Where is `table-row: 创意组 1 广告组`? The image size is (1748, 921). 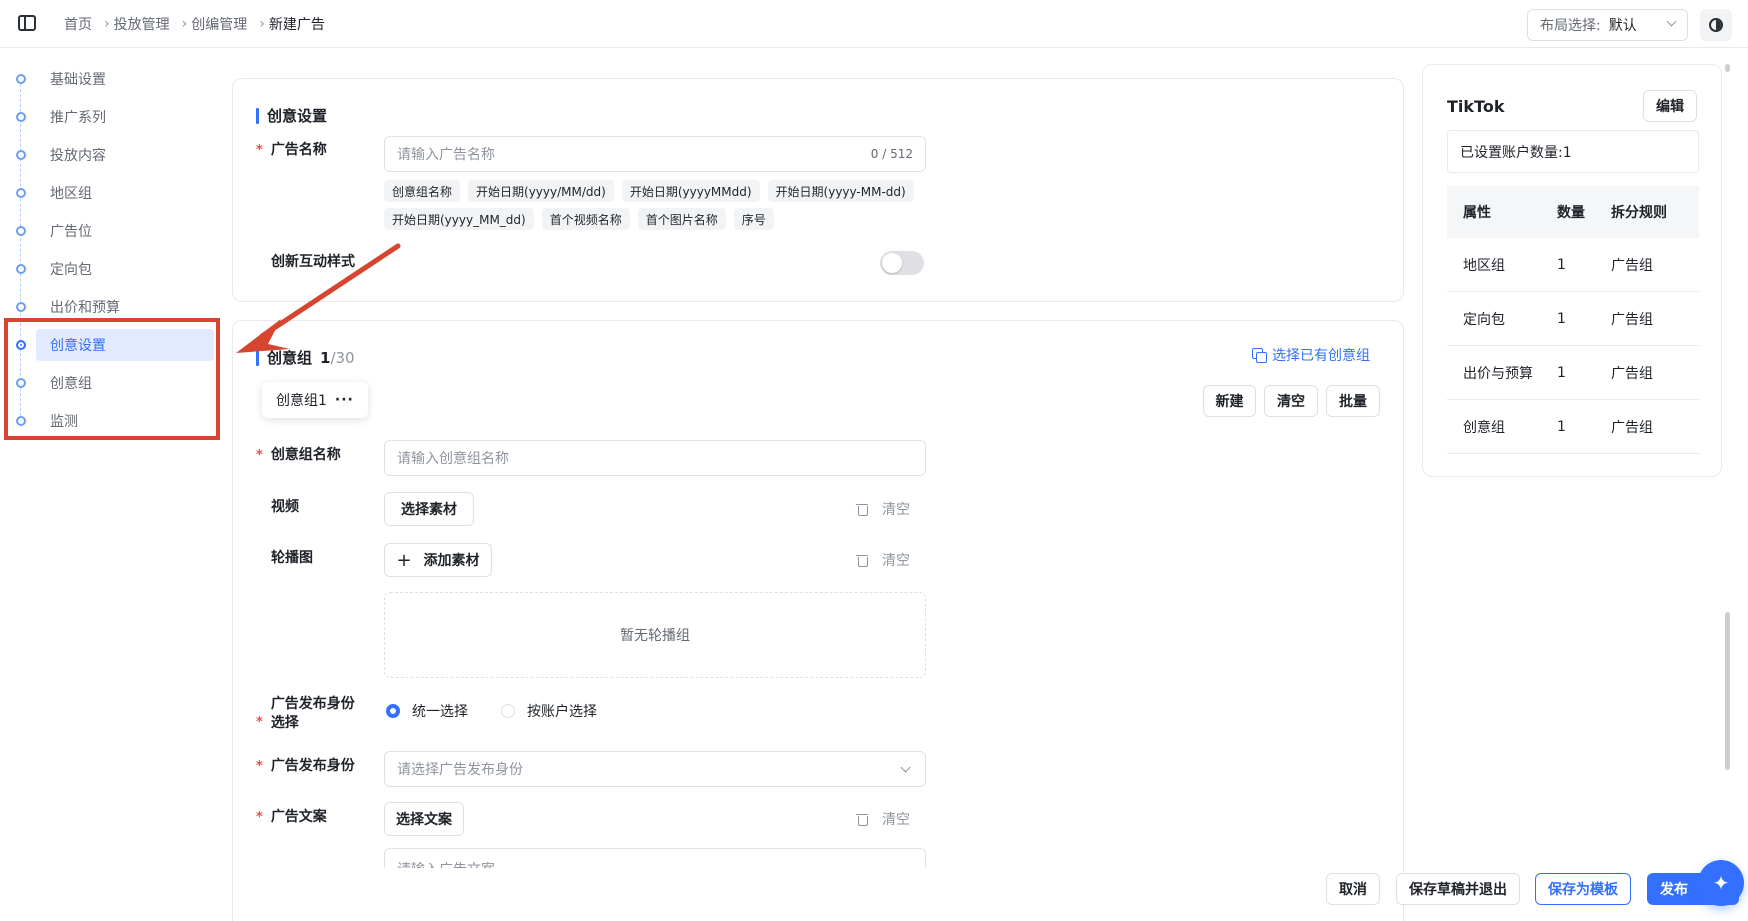 table-row: 创意组 1 广告组 is located at coordinates (1573, 427).